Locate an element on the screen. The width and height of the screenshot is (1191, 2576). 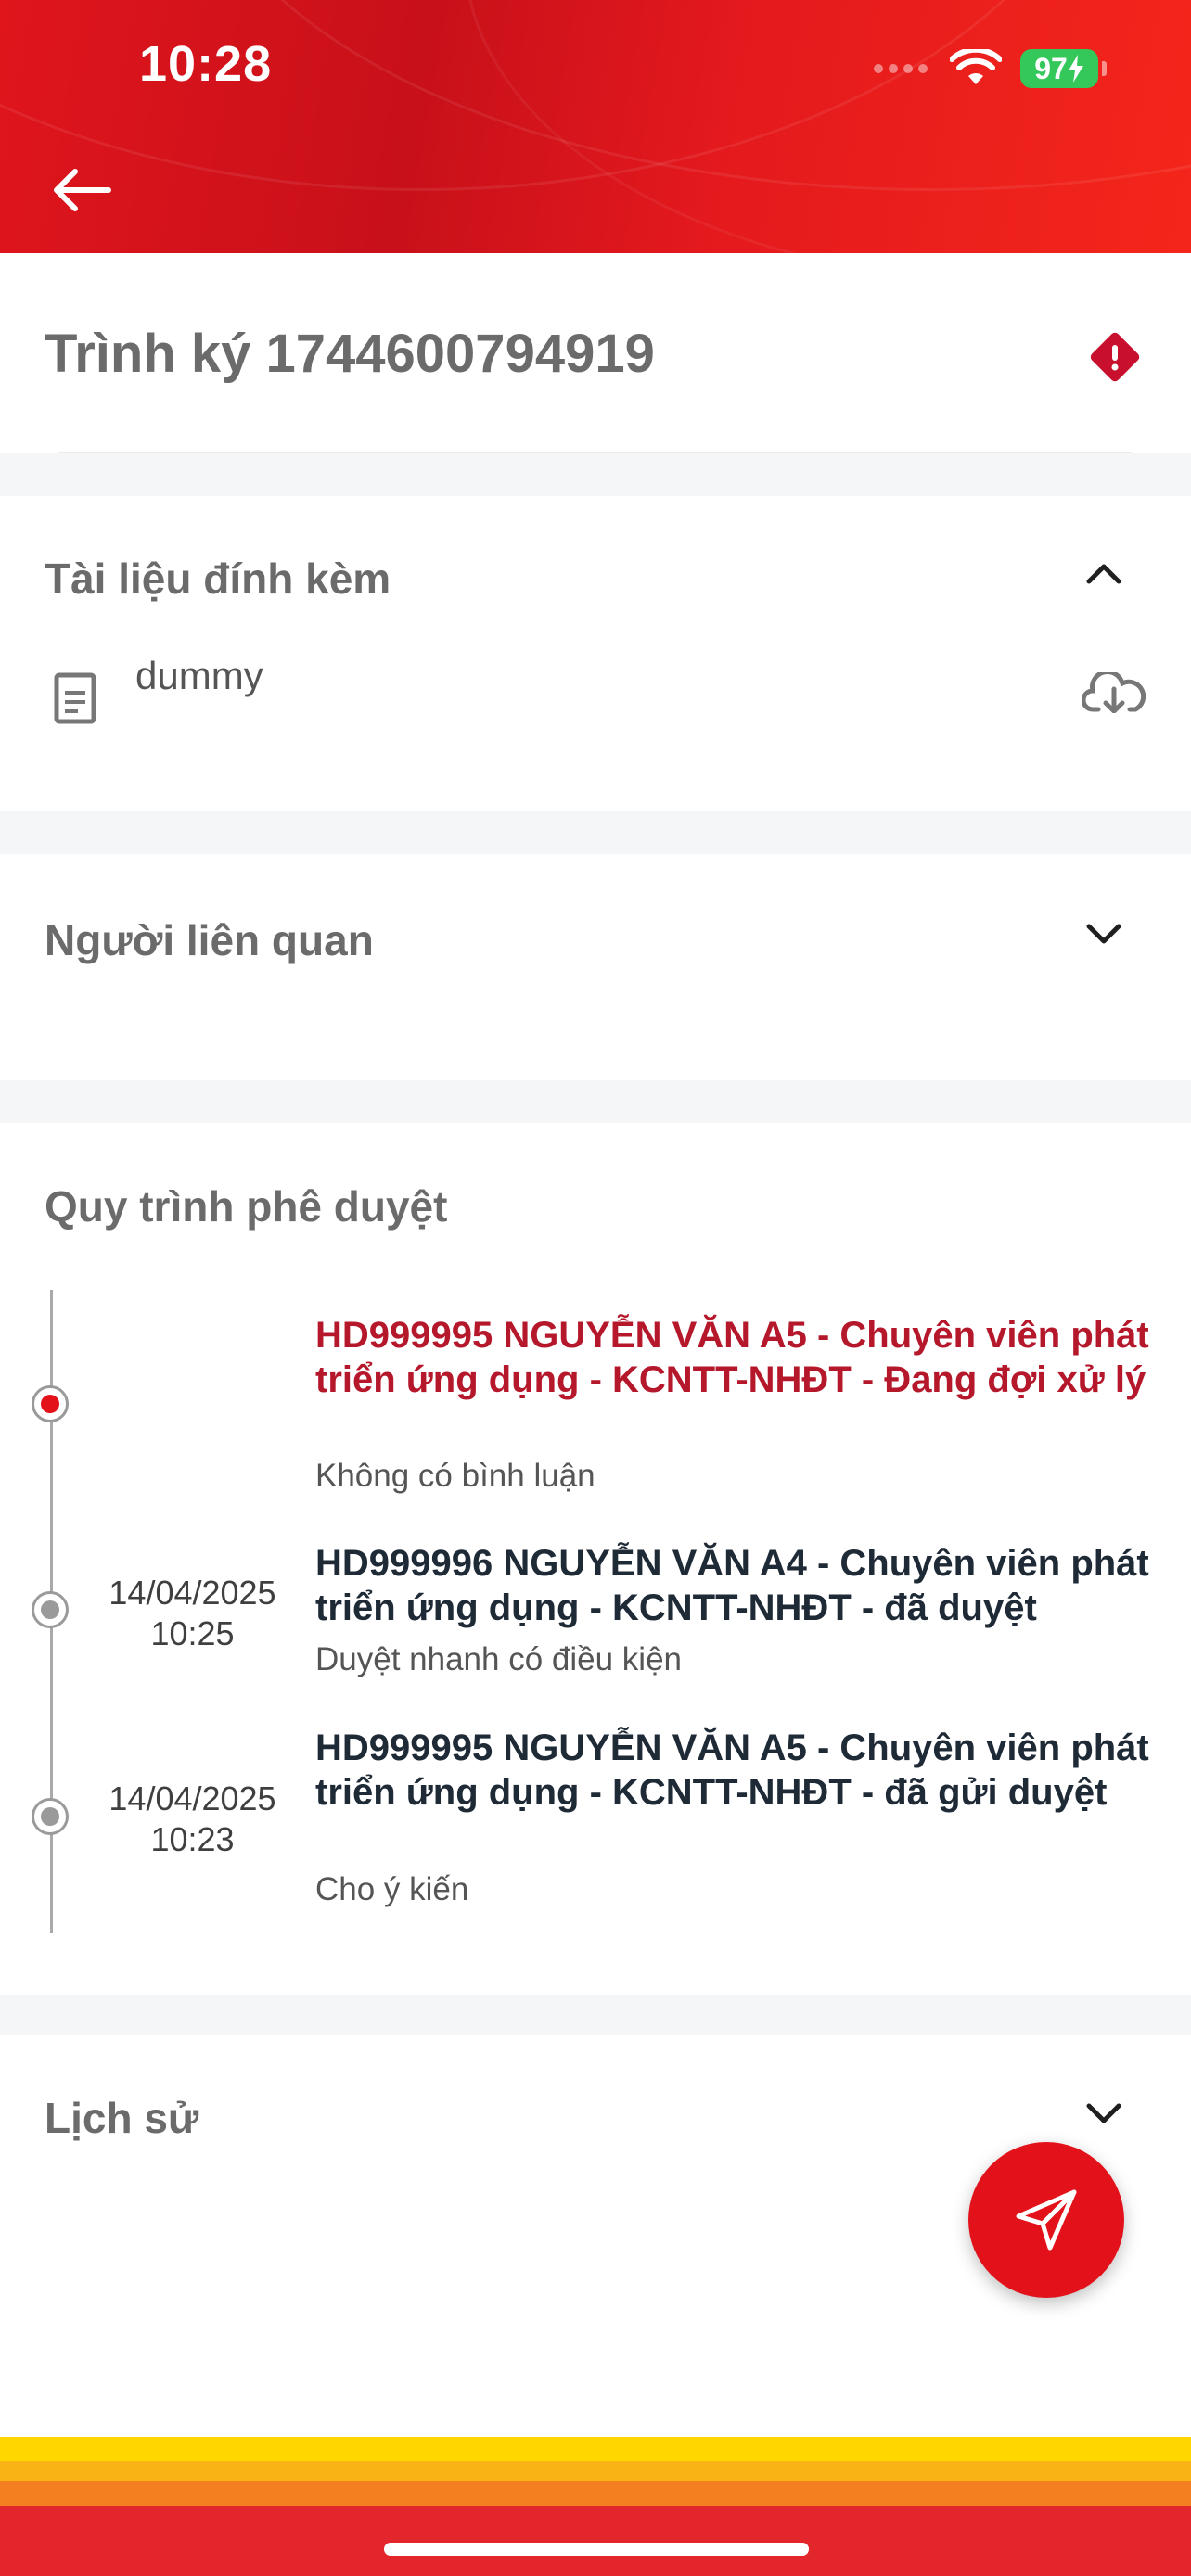
attachment-name: dummy is located at coordinates (199, 675).